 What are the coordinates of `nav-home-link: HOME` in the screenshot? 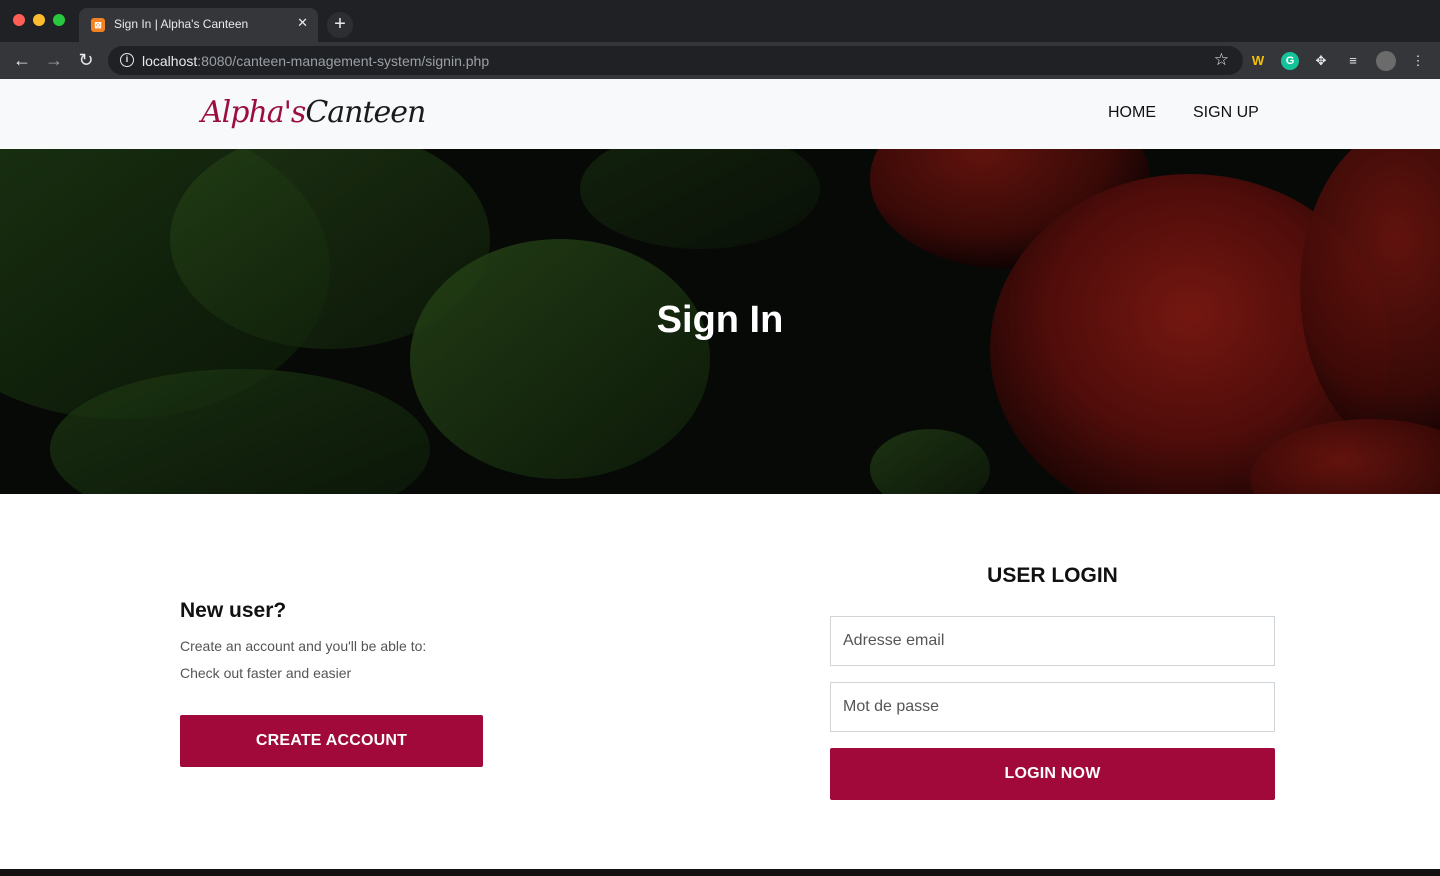 It's located at (1132, 113).